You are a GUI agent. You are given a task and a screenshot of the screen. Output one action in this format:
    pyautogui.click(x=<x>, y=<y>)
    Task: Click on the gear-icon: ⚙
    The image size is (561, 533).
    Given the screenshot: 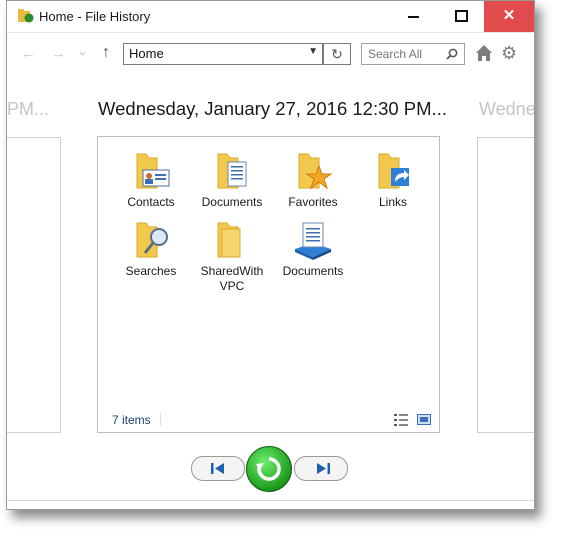 What is the action you would take?
    pyautogui.click(x=509, y=53)
    